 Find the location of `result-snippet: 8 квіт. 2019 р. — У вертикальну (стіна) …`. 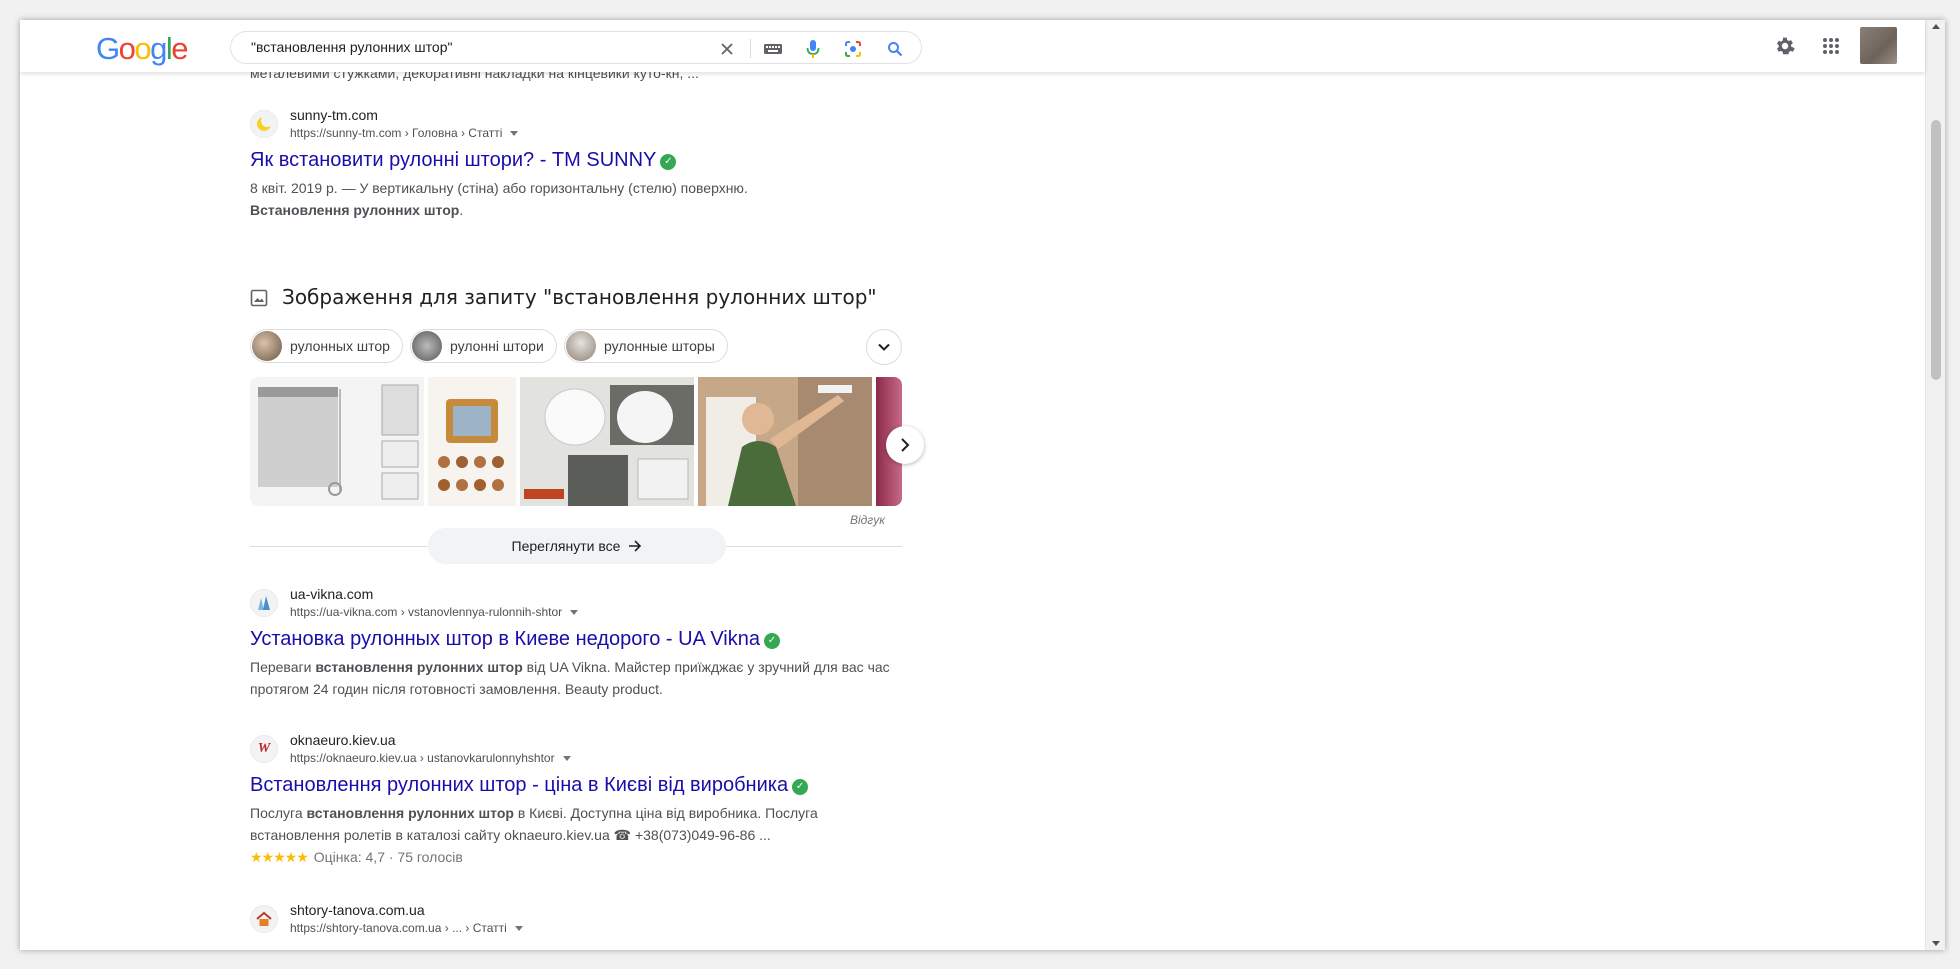

result-snippet: 8 квіт. 2019 р. — У вертикальну (стіна) … is located at coordinates (580, 199).